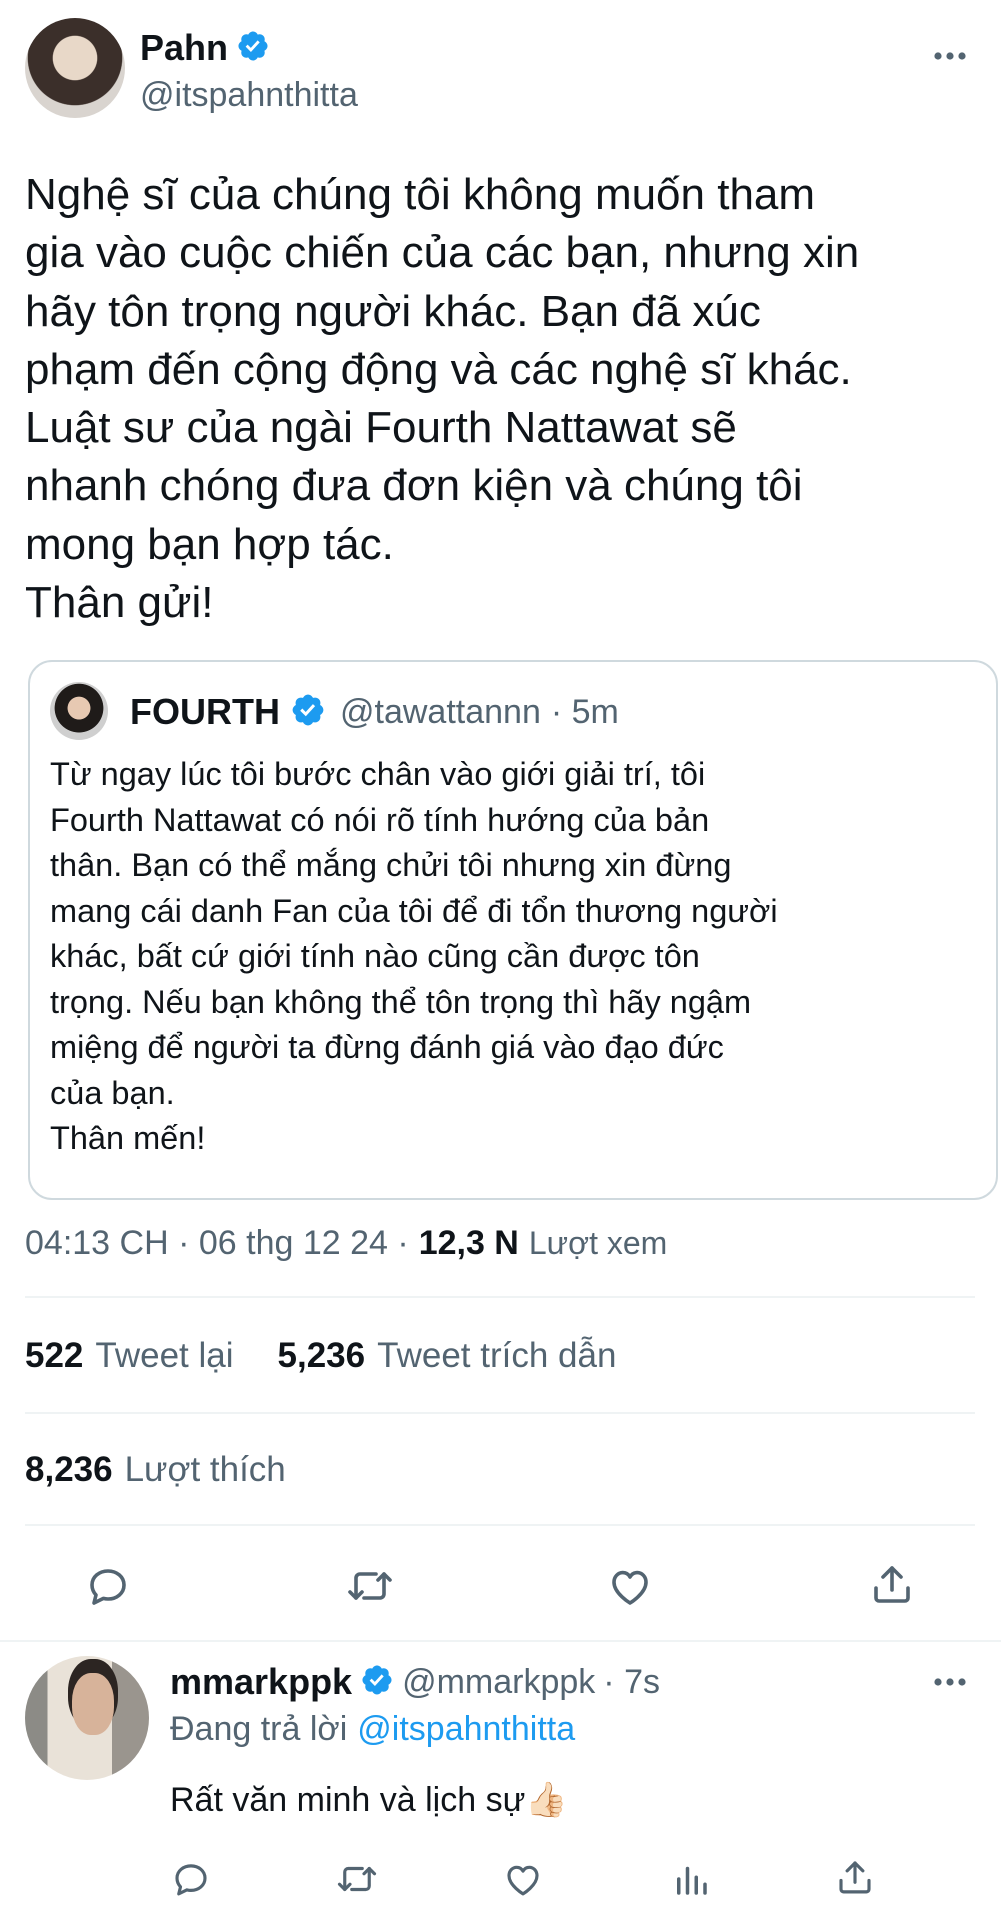 Image resolution: width=1001 pixels, height=1920 pixels. I want to click on retweet-quote-stats: 522 Tweet lại 5,236 Tweet trích dẫn, so click(320, 1356).